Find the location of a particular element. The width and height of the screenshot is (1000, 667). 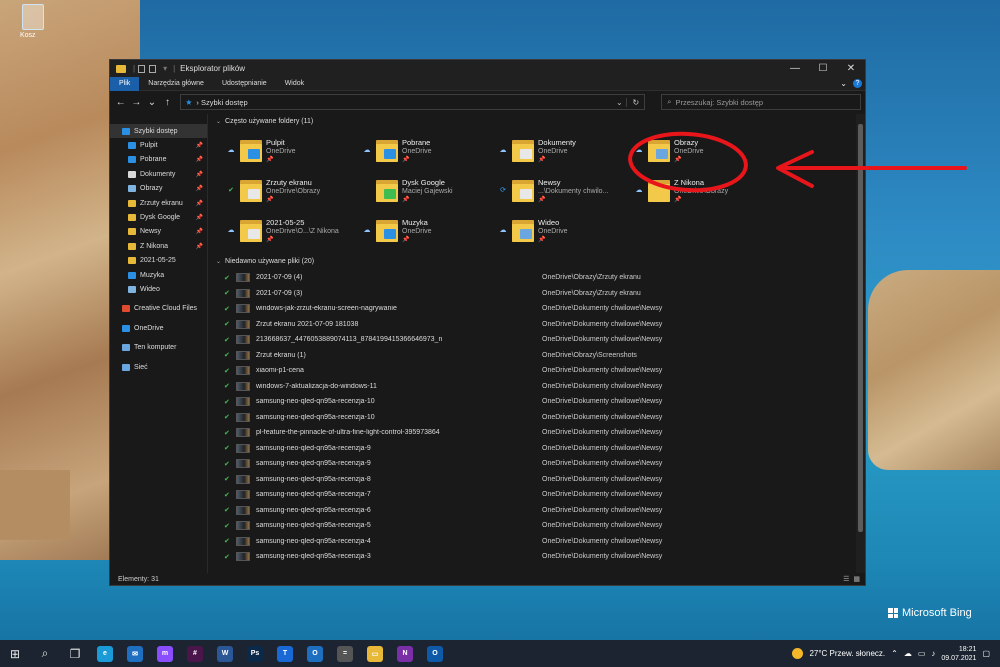

sidebar-item: Muzyka is located at coordinates (158, 275).